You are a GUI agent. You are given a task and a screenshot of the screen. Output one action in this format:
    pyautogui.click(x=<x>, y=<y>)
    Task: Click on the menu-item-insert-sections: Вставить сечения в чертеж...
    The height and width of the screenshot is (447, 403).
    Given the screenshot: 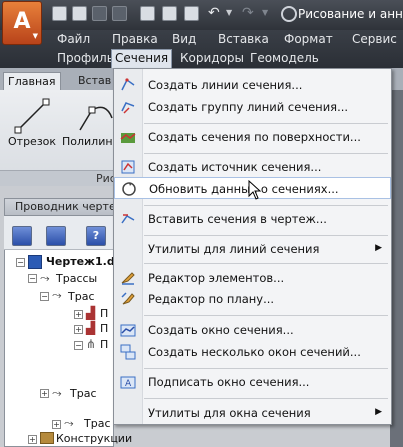 What is the action you would take?
    pyautogui.click(x=252, y=219)
    